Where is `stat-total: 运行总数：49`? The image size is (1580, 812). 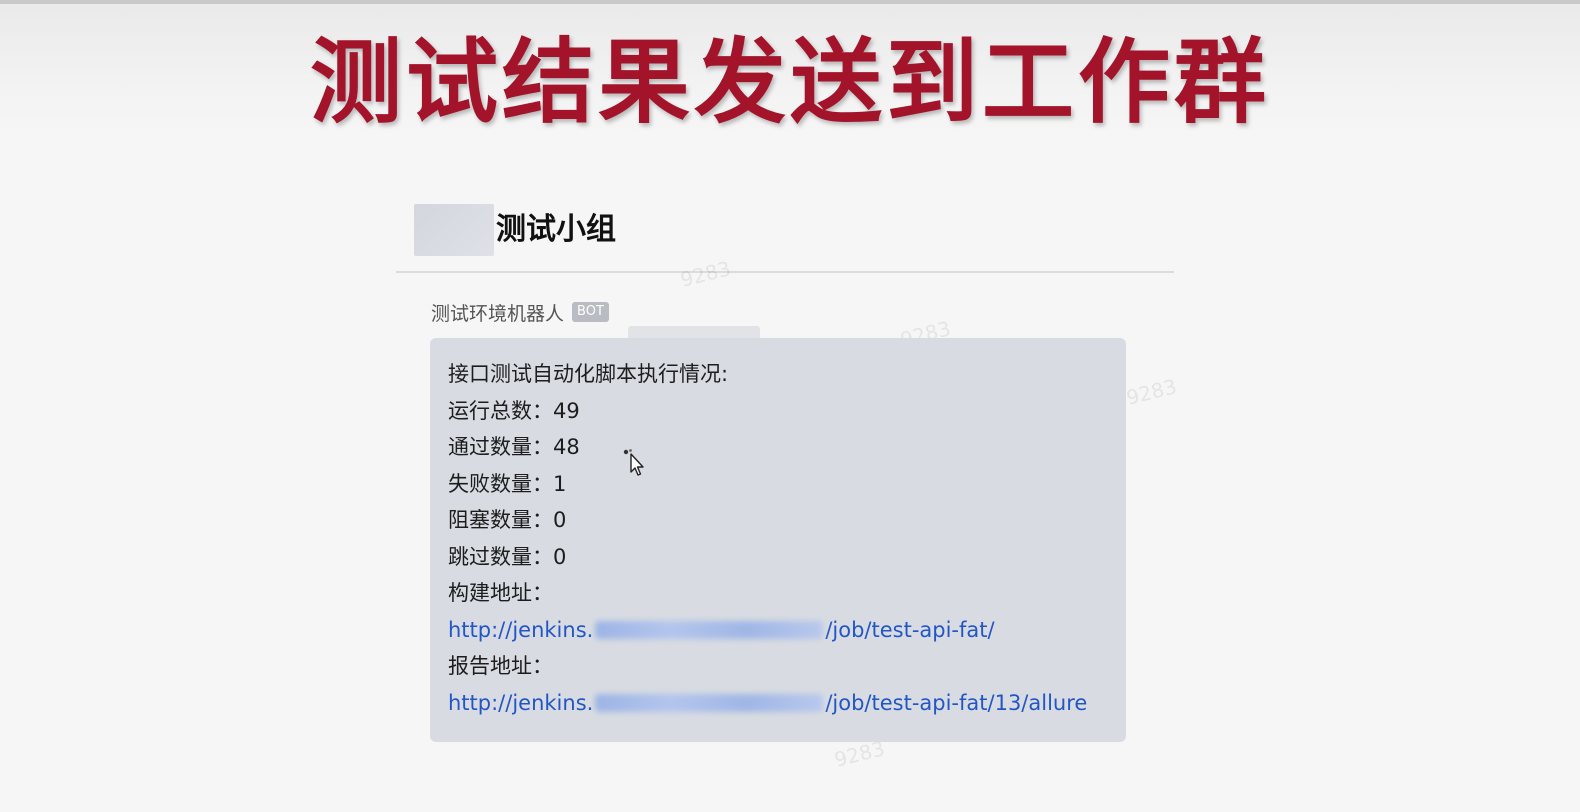 stat-total: 运行总数：49 is located at coordinates (767, 411).